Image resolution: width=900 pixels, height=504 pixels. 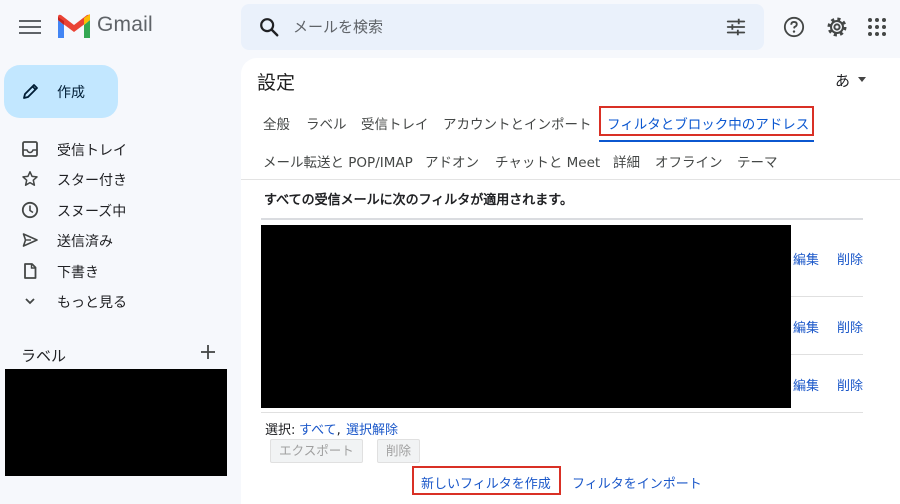 I want to click on inbox-icon, so click(x=30, y=149).